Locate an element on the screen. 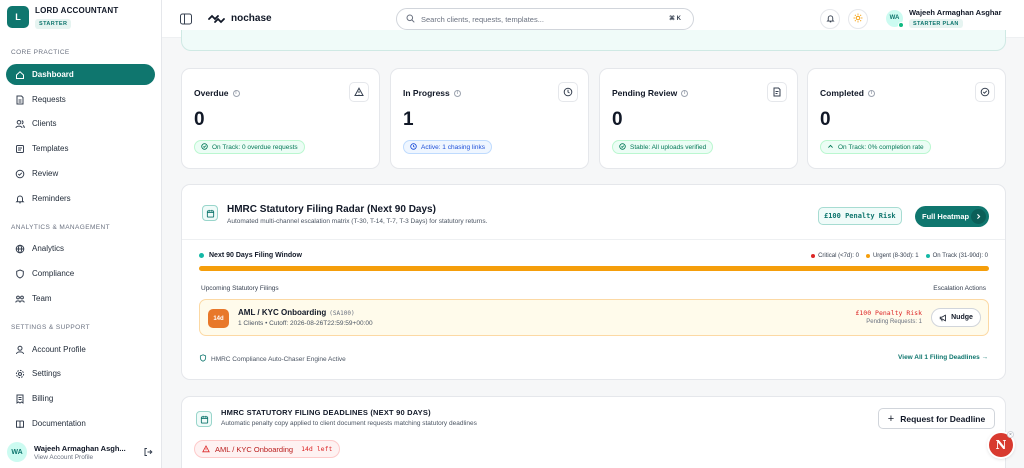  stat-title: In Progress is located at coordinates (426, 93).